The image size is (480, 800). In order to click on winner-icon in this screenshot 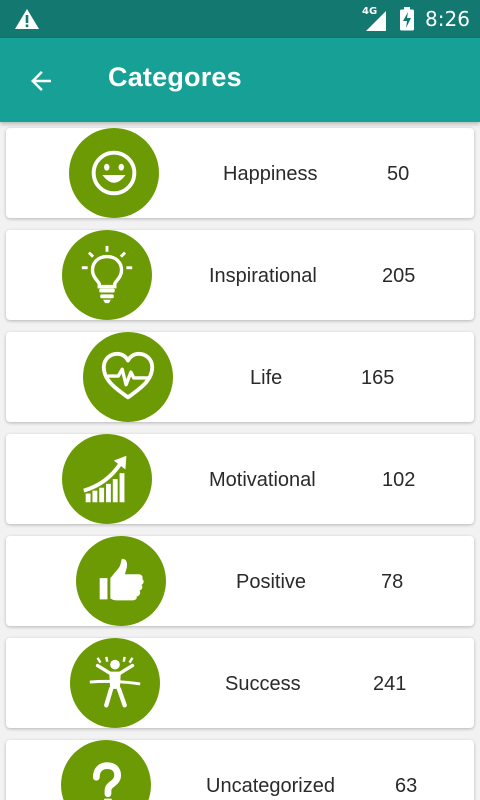, I will do `click(115, 683)`.